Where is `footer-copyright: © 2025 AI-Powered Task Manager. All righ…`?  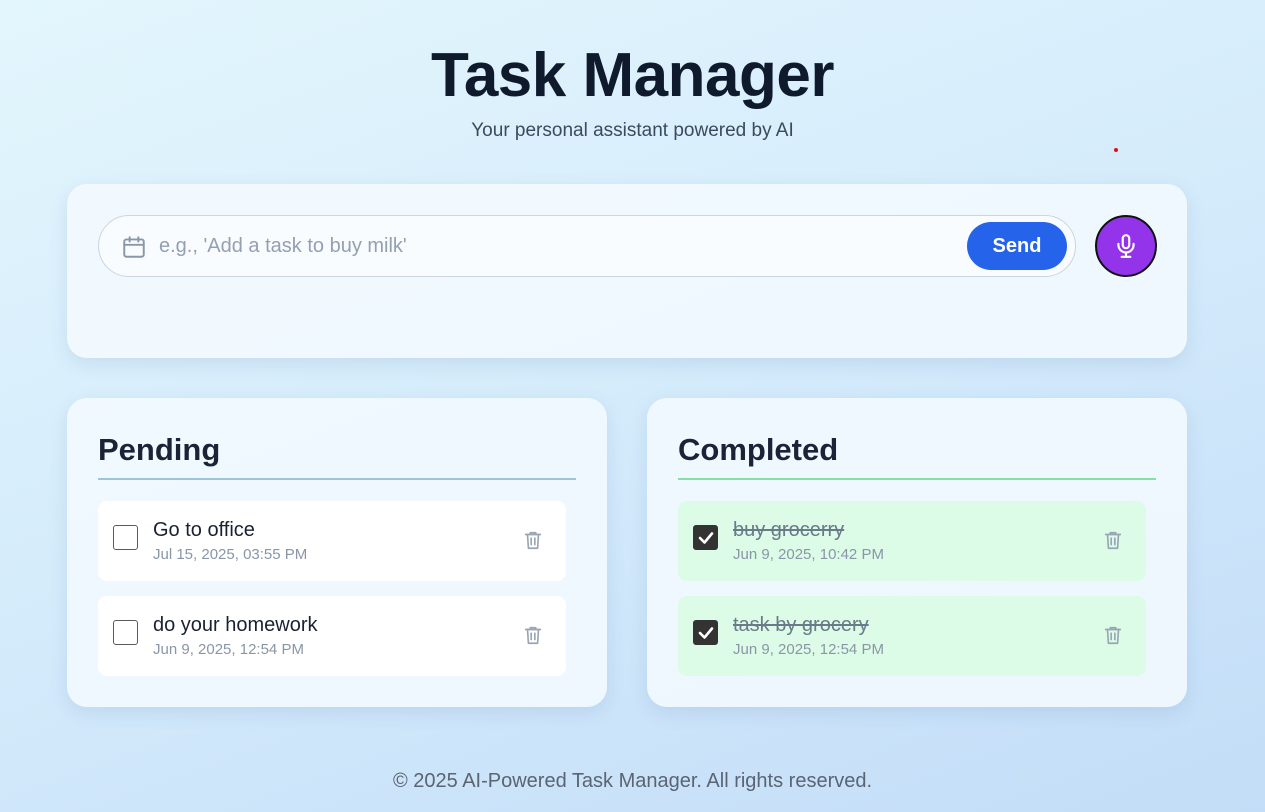
footer-copyright: © 2025 AI-Powered Task Manager. All righ… is located at coordinates (632, 781).